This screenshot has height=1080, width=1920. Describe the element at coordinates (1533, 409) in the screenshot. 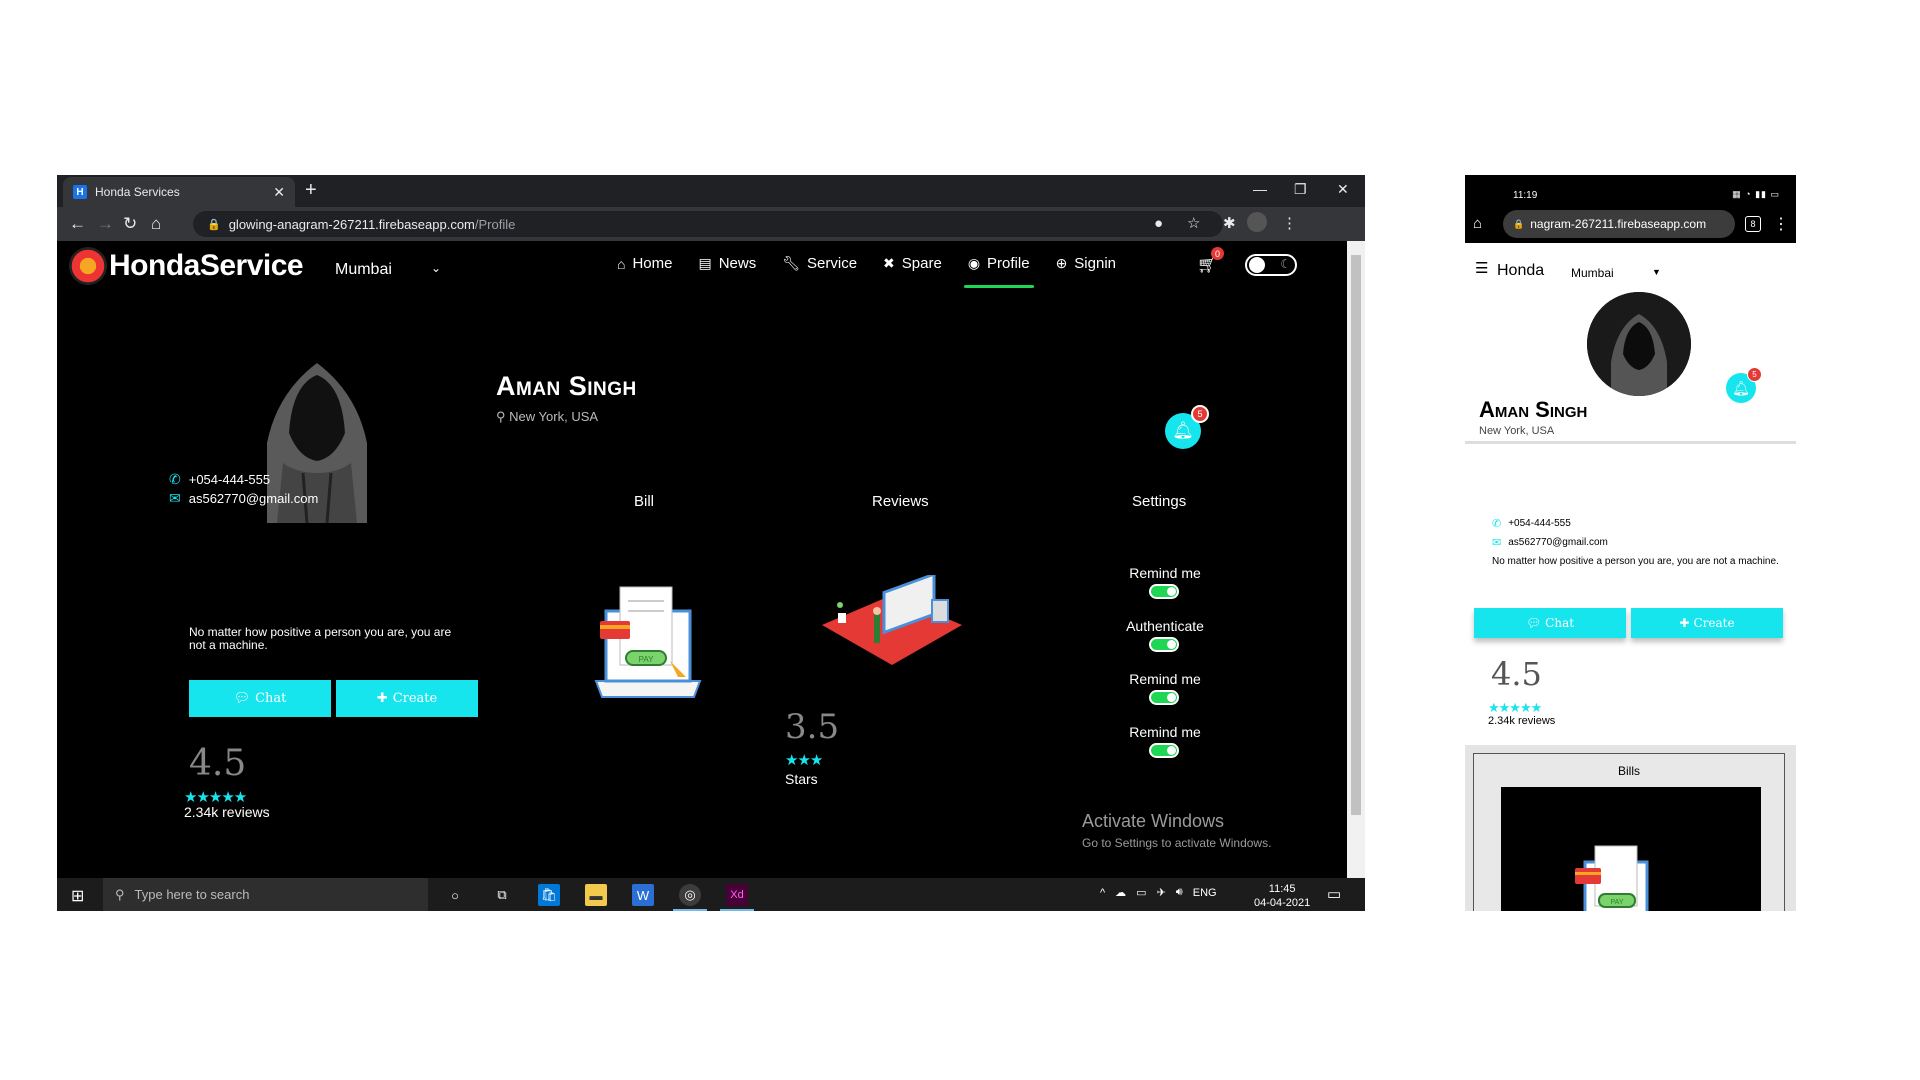

I see `mobile-profile-name: Aman Singh` at that location.